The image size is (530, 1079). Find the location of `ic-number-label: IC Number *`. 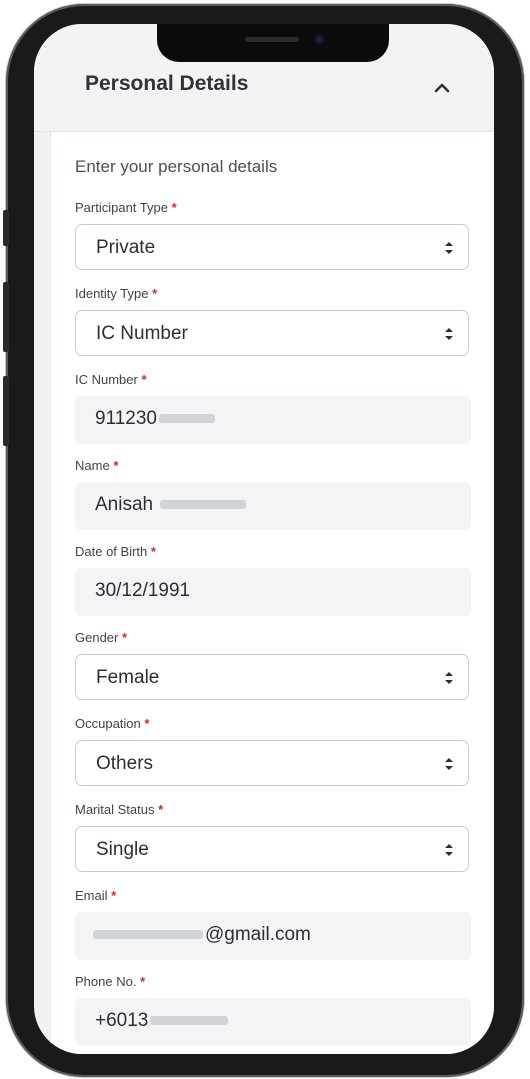

ic-number-label: IC Number * is located at coordinates (111, 379).